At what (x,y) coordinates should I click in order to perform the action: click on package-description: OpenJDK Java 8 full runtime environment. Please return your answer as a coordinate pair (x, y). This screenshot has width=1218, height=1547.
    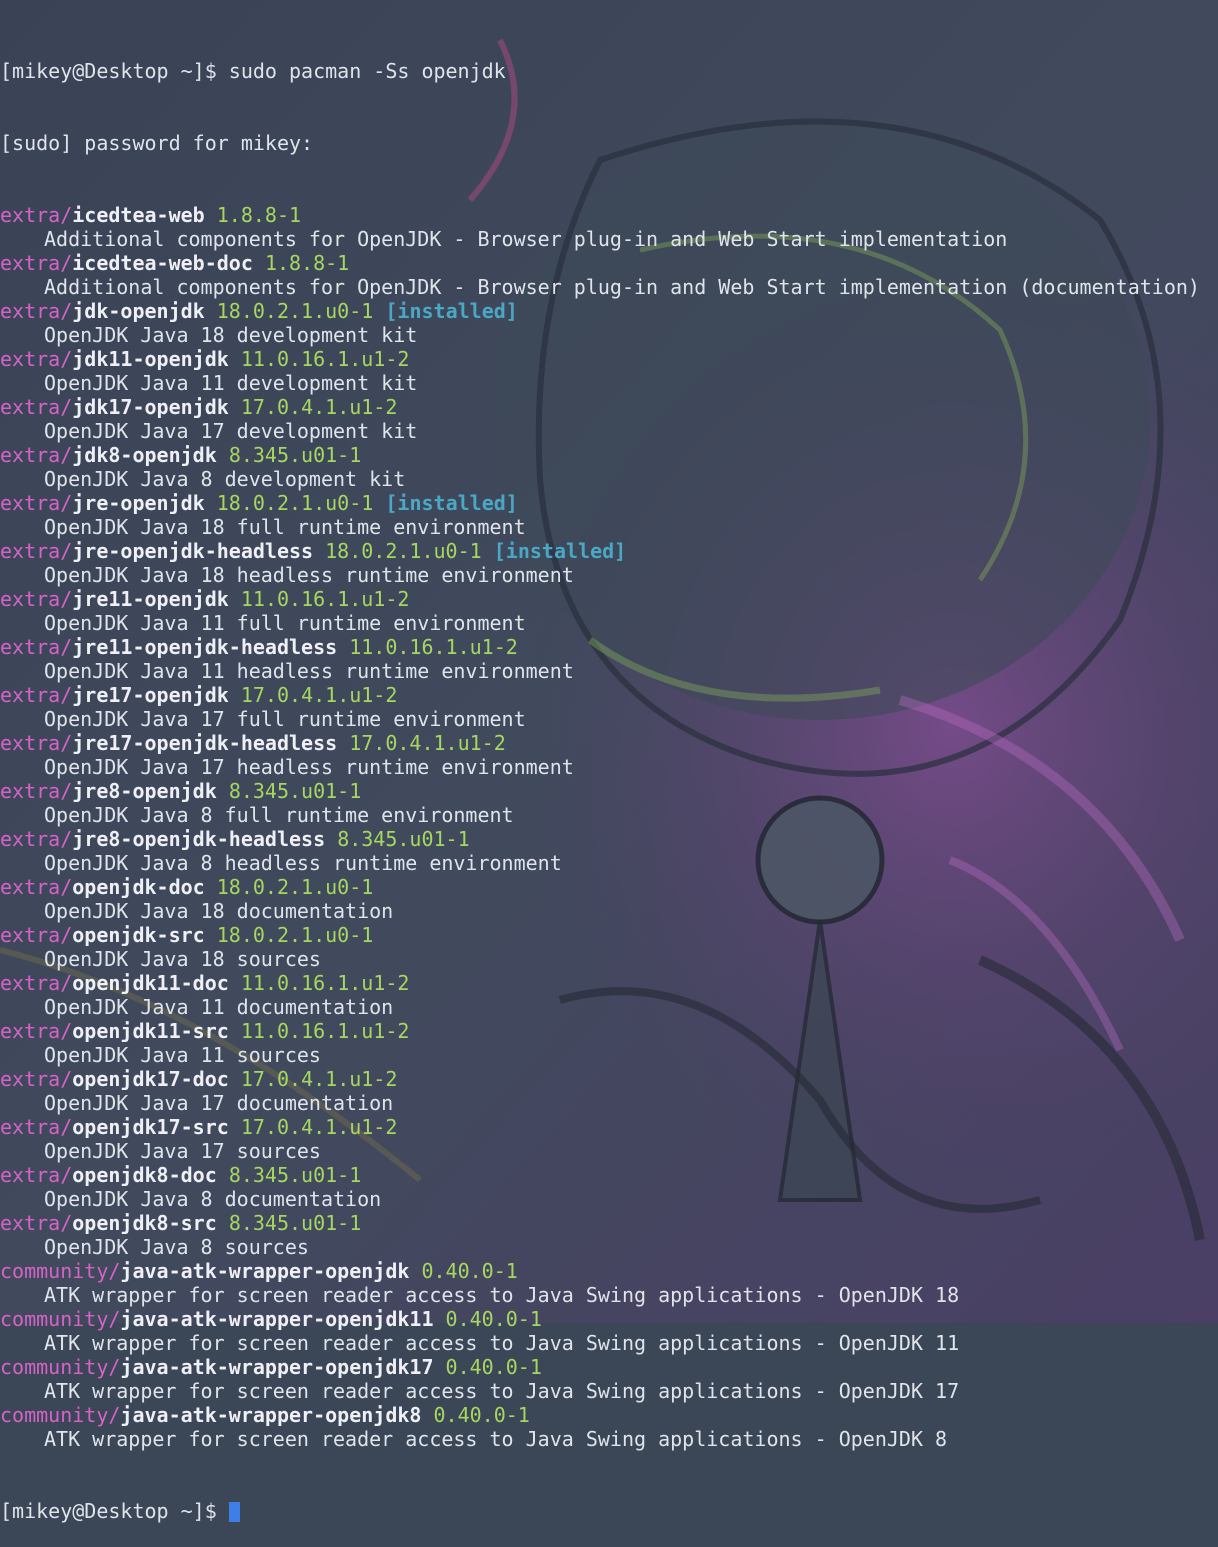
    Looking at the image, I should click on (279, 815).